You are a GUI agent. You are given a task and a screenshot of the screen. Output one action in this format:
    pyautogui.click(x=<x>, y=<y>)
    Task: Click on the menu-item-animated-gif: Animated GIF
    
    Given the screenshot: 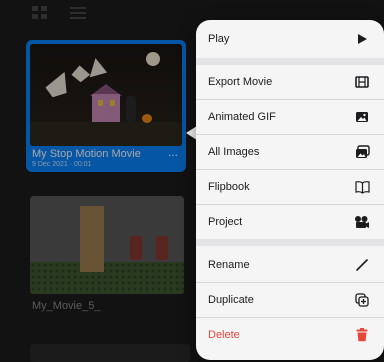 What is the action you would take?
    pyautogui.click(x=290, y=117)
    